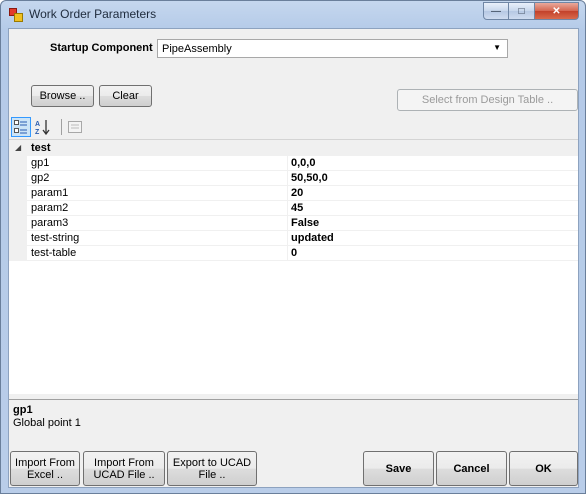 This screenshot has width=586, height=494. Describe the element at coordinates (61, 127) in the screenshot. I see `toolbar-separator` at that location.